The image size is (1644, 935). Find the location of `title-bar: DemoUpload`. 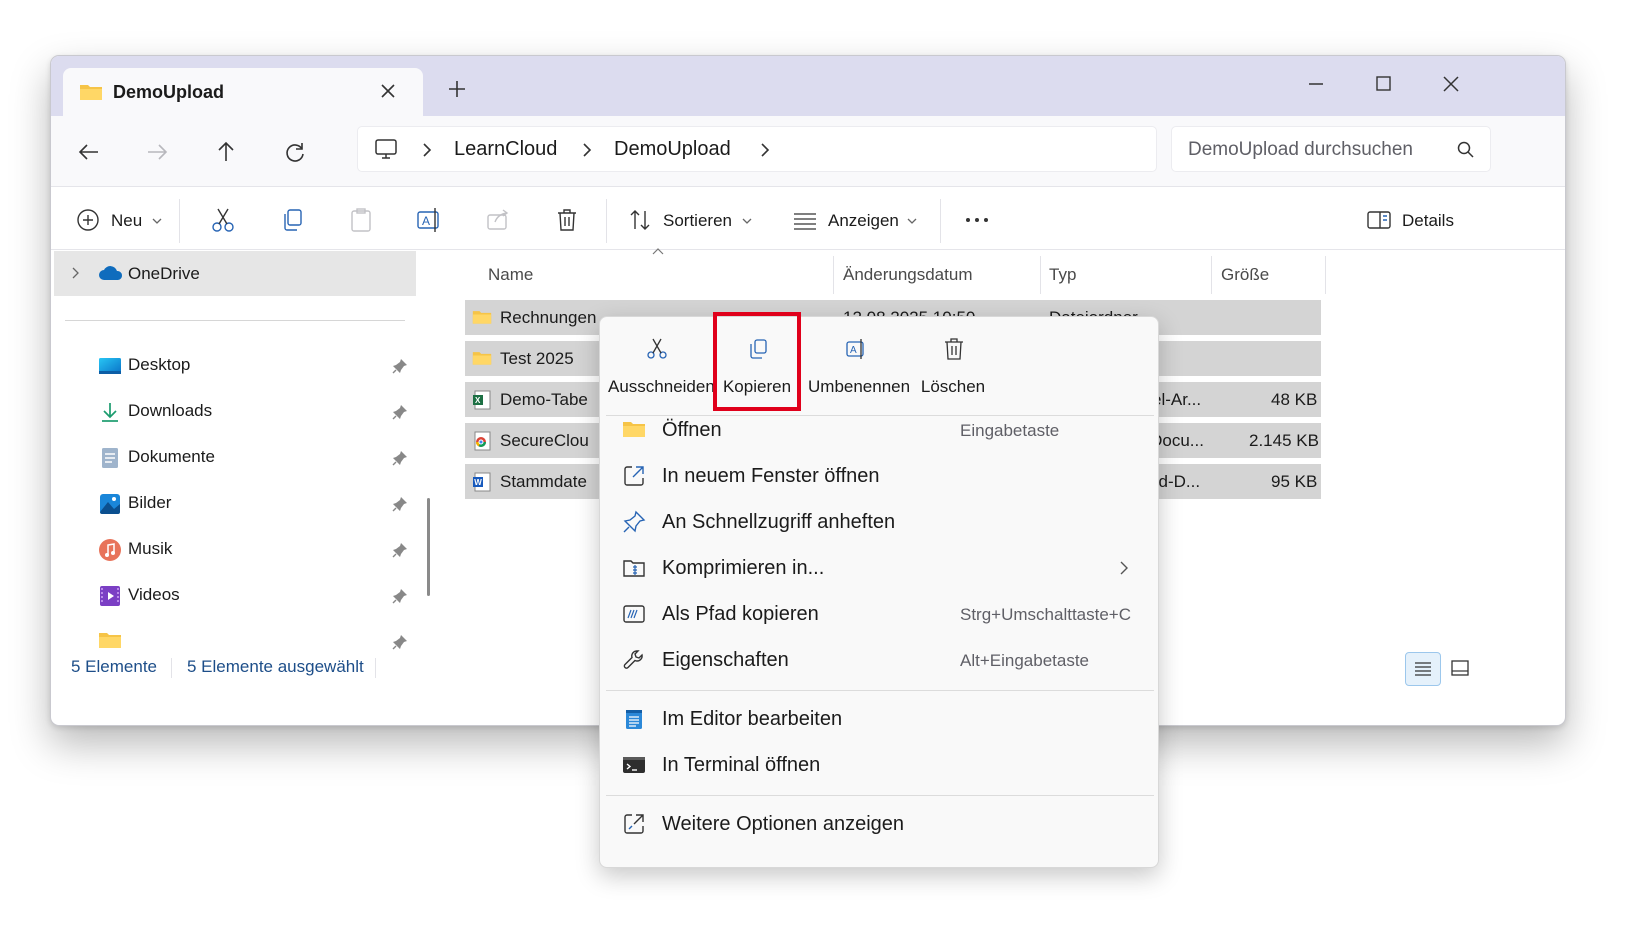

title-bar: DemoUpload is located at coordinates (808, 86).